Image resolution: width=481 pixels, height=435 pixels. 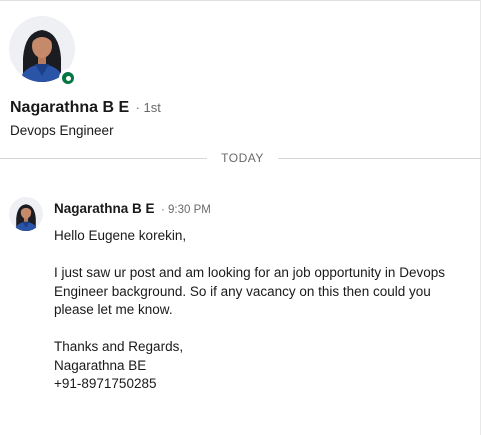 What do you see at coordinates (120, 235) in the screenshot?
I see `message-greeting: Hello Eugene korekin,` at bounding box center [120, 235].